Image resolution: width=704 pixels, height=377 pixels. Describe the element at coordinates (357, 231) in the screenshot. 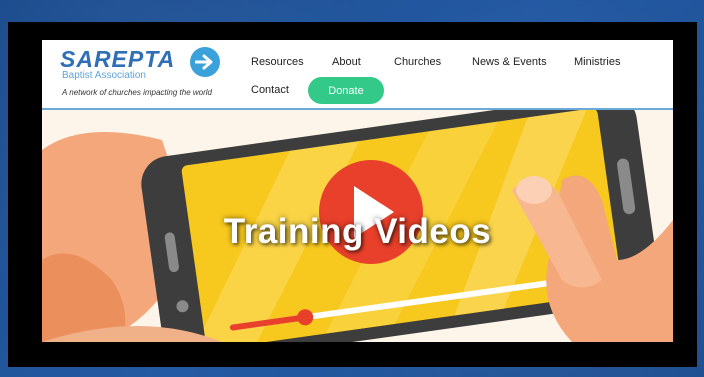

I see `hero-title: Training Videos` at that location.